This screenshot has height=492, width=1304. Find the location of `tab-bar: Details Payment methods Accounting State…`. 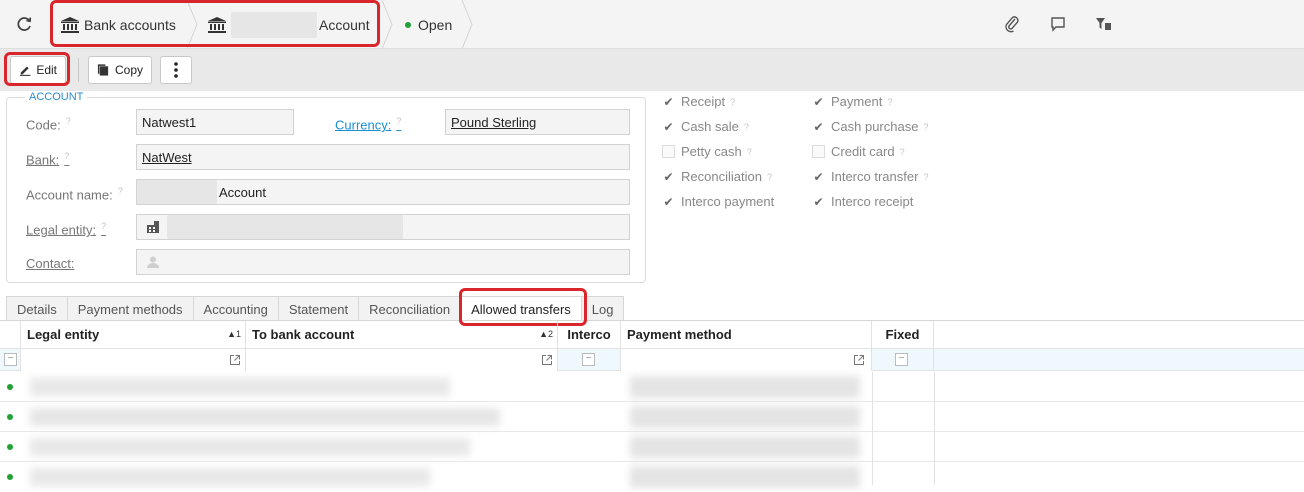

tab-bar: Details Payment methods Accounting State… is located at coordinates (315, 308).